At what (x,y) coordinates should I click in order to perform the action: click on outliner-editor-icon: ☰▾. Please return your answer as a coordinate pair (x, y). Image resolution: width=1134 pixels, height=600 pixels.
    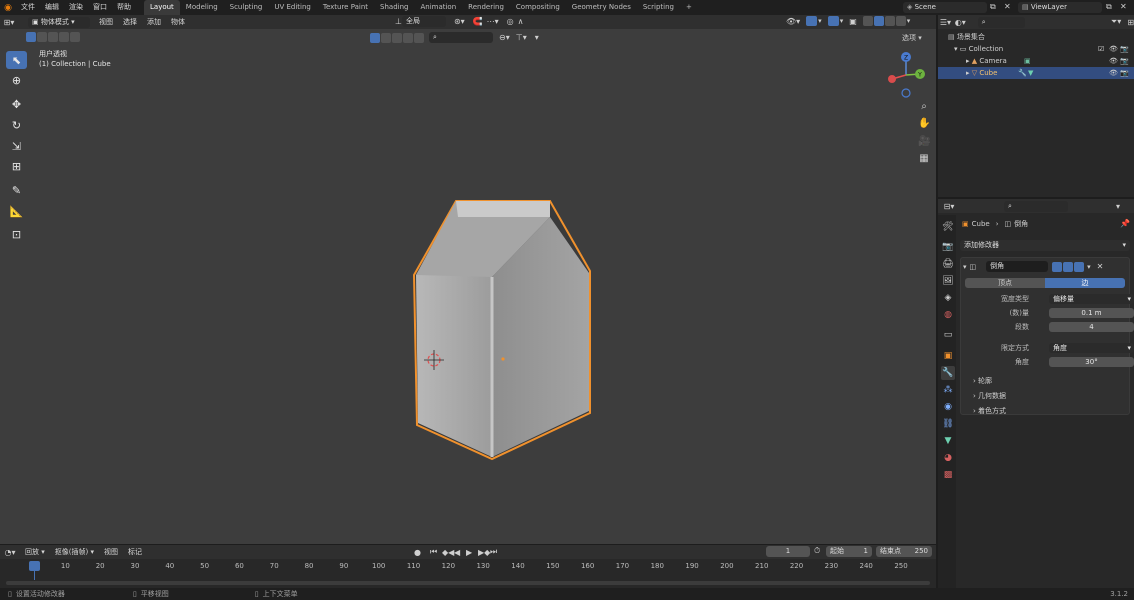
    Looking at the image, I should click on (945, 22).